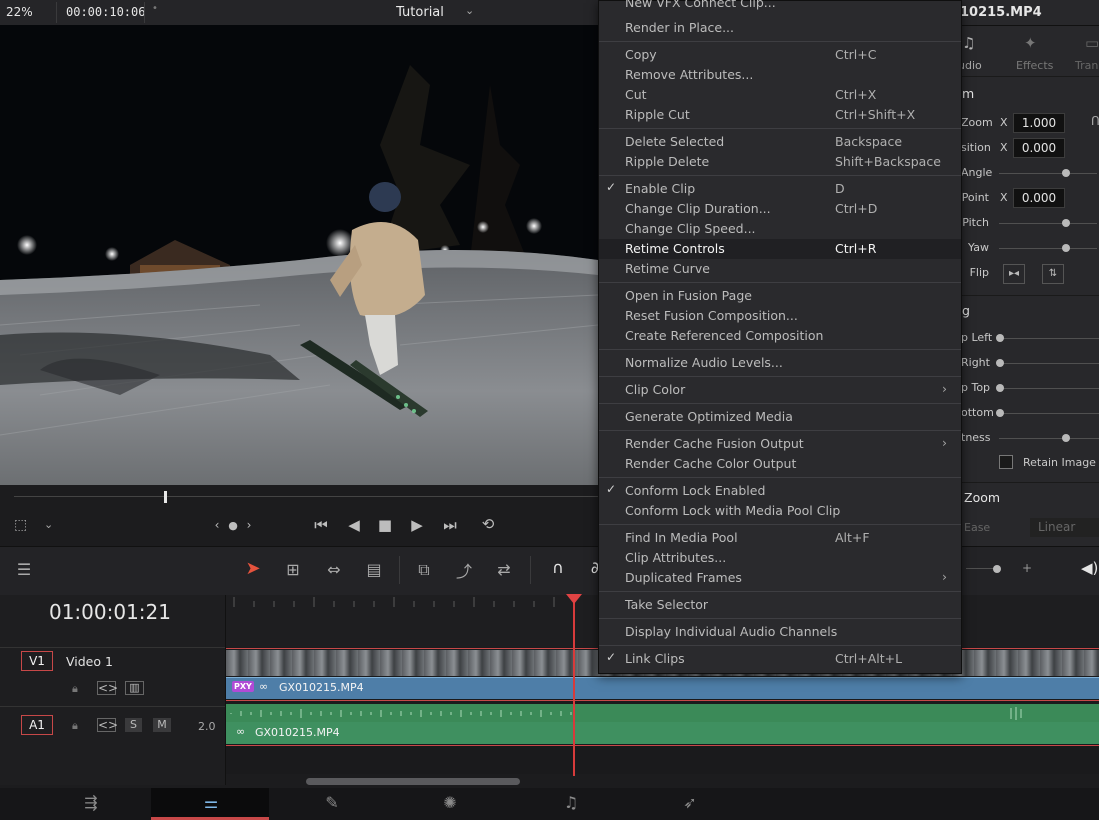 This screenshot has height=820, width=1099. What do you see at coordinates (571, 802) in the screenshot?
I see `fairlight-page-icon: ♫` at bounding box center [571, 802].